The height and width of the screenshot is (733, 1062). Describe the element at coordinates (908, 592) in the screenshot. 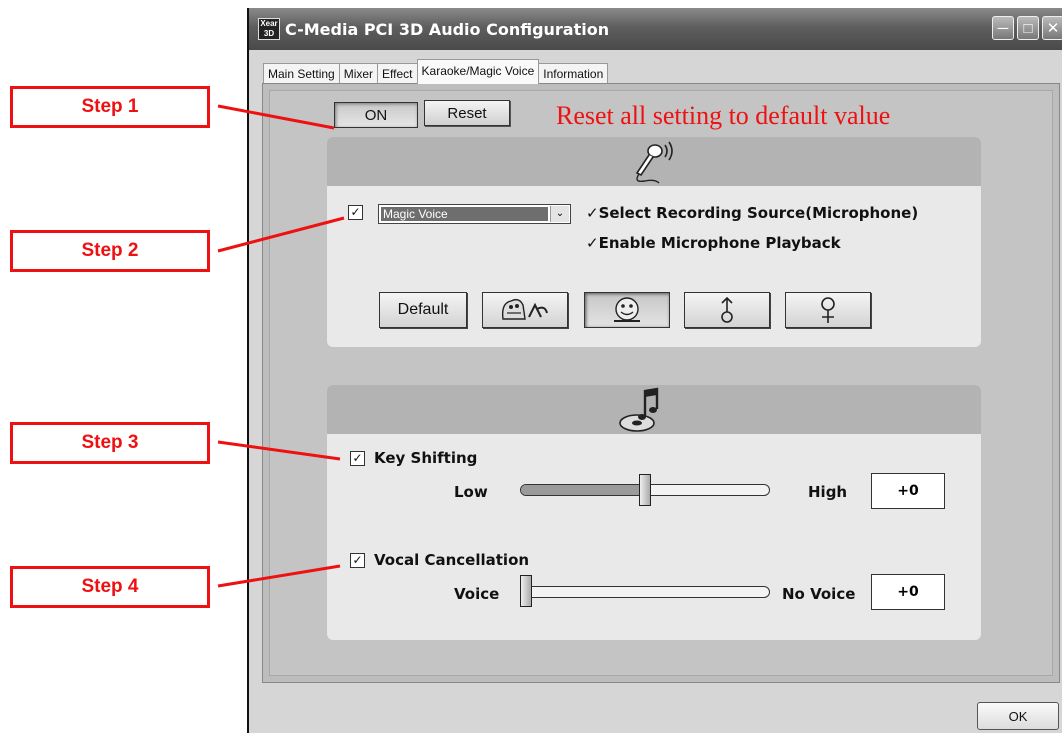

I see `vocal-cancellation-value: +0` at that location.